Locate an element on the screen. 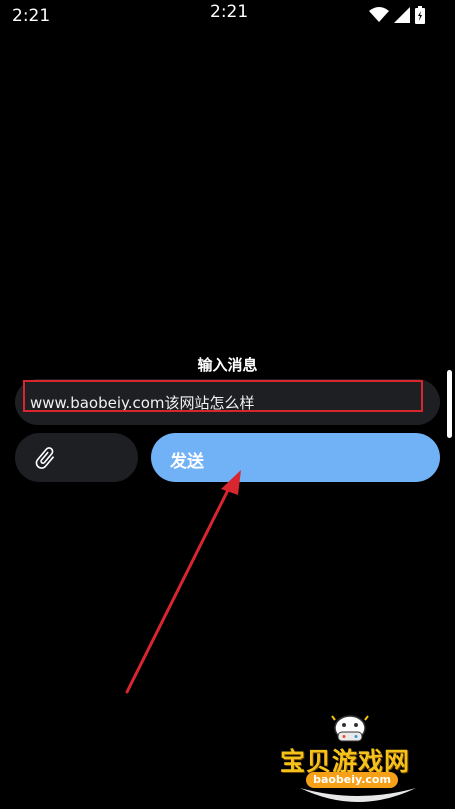 The height and width of the screenshot is (809, 455). send-button-label: 发送 is located at coordinates (187, 462).